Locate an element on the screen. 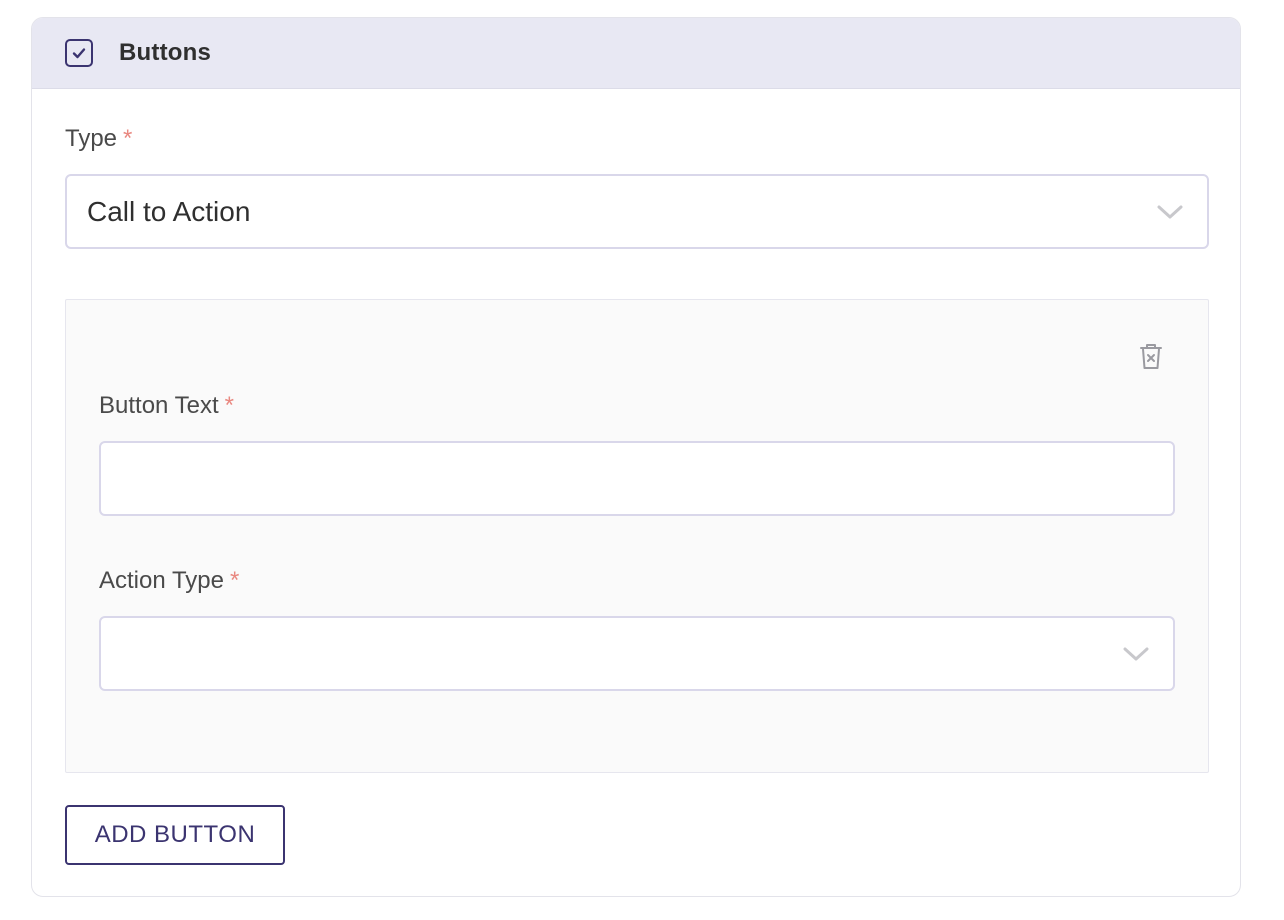  action-type-label: Action Type * is located at coordinates (169, 581).